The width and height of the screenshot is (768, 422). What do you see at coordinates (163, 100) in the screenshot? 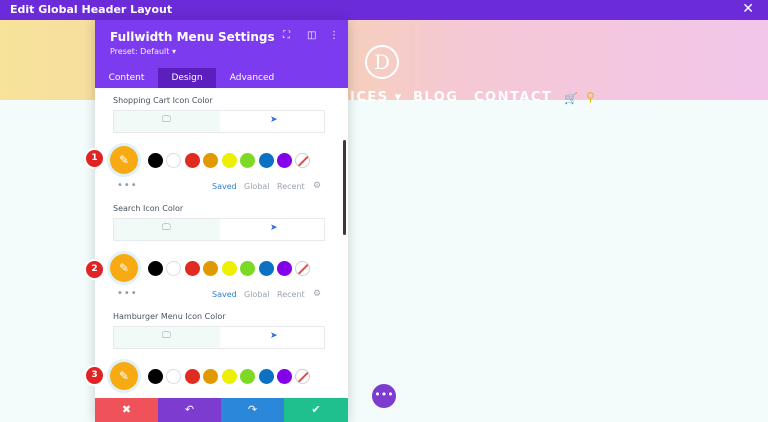
I see `section-label: Shopping Cart Icon Color` at bounding box center [163, 100].